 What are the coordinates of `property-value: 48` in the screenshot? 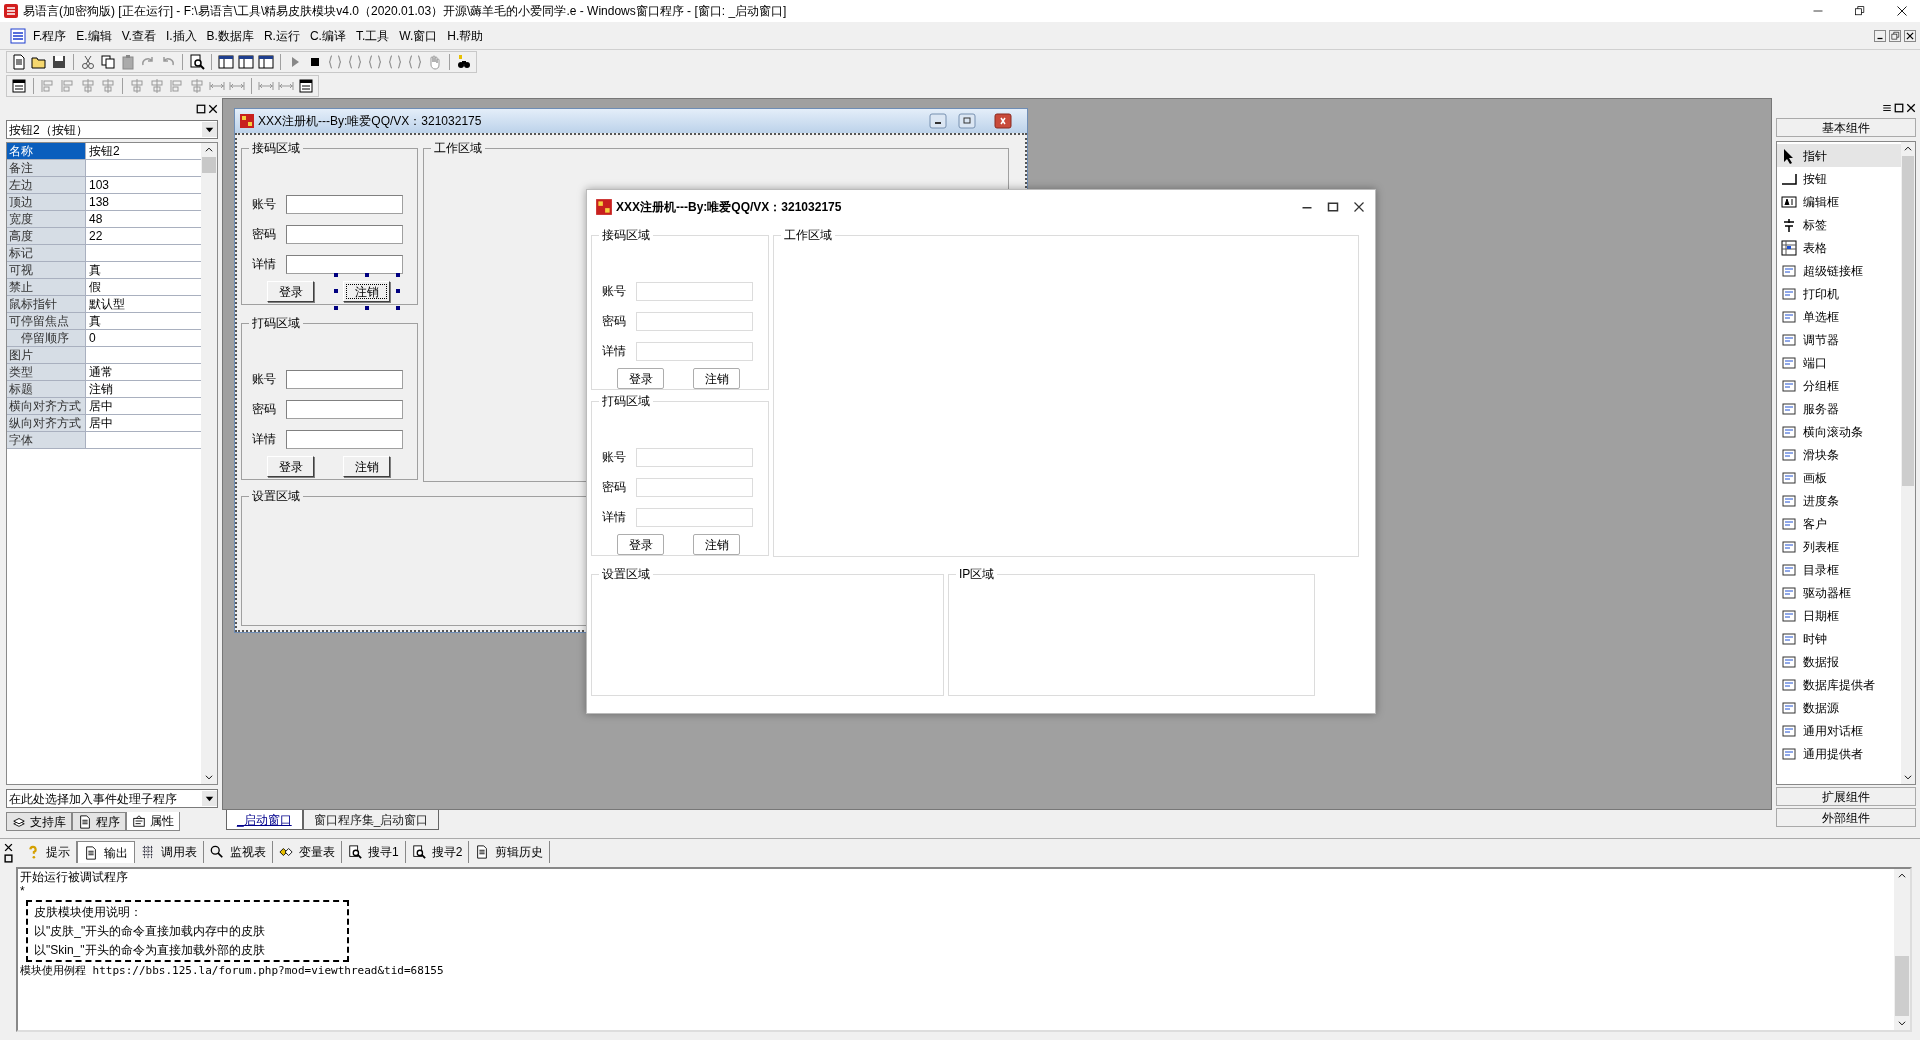 It's located at (143, 219).